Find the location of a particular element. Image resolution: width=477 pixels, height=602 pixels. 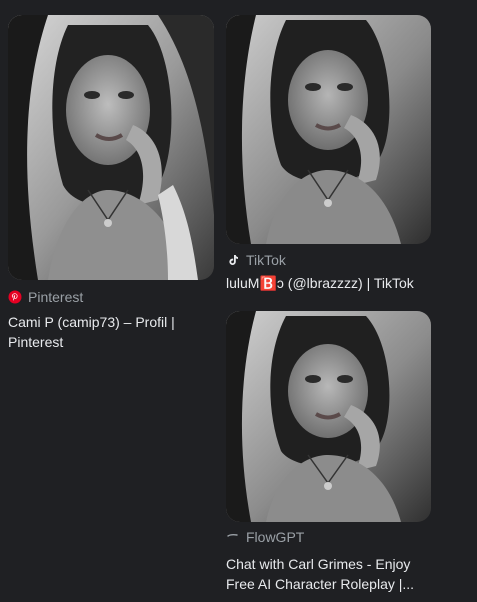

source-label: Pinterest is located at coordinates (56, 297).